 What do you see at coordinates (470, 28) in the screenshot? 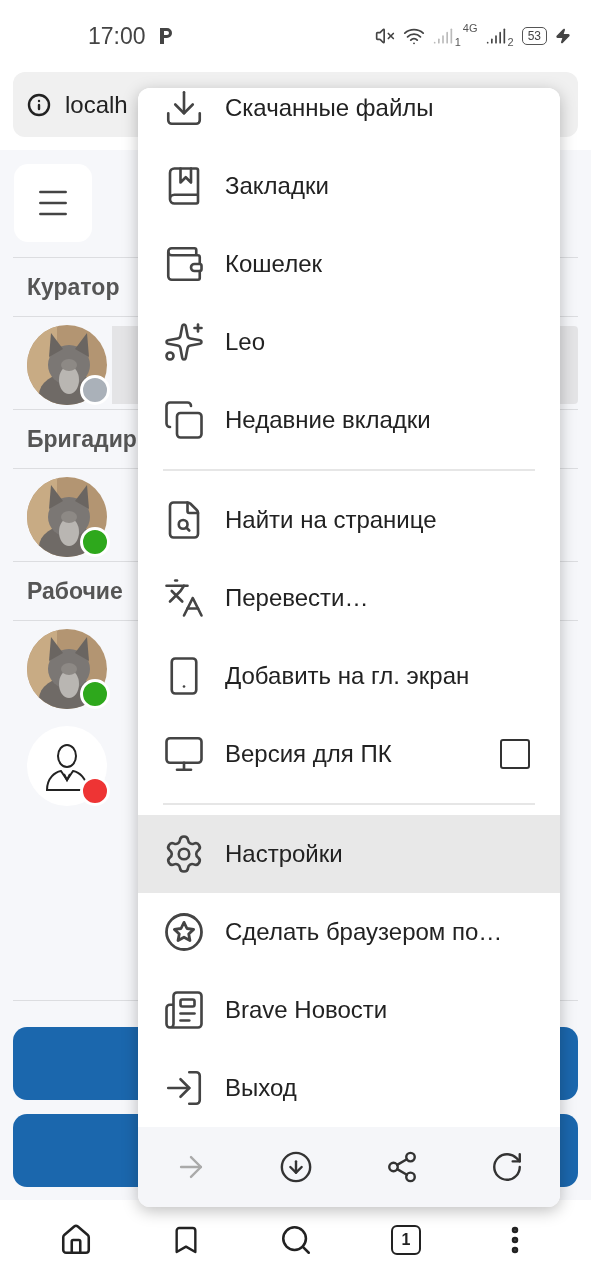
I see `network-label: 4G` at bounding box center [470, 28].